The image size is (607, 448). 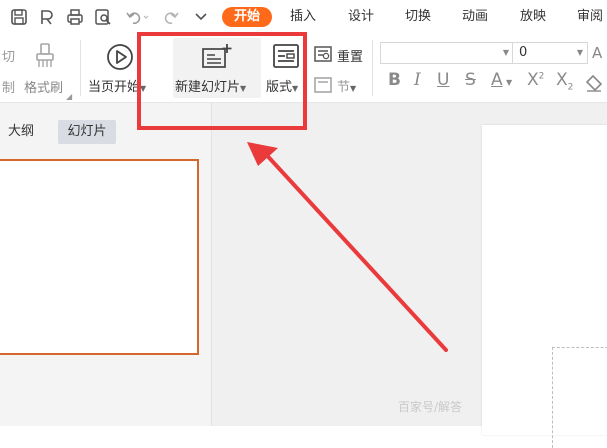 I want to click on title-tab-bar: 开始 插入 设计 切换 动画 放映 审阅, so click(x=303, y=17).